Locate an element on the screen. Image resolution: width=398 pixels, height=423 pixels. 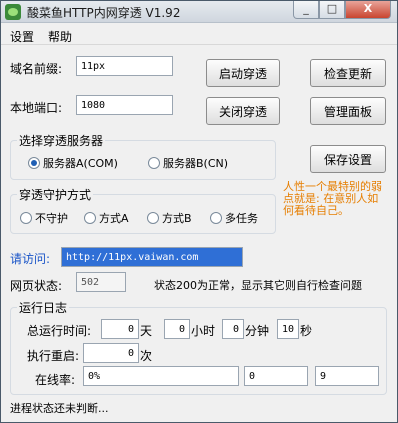
guard-mode-a-radio: 方式A is located at coordinates (106, 218).